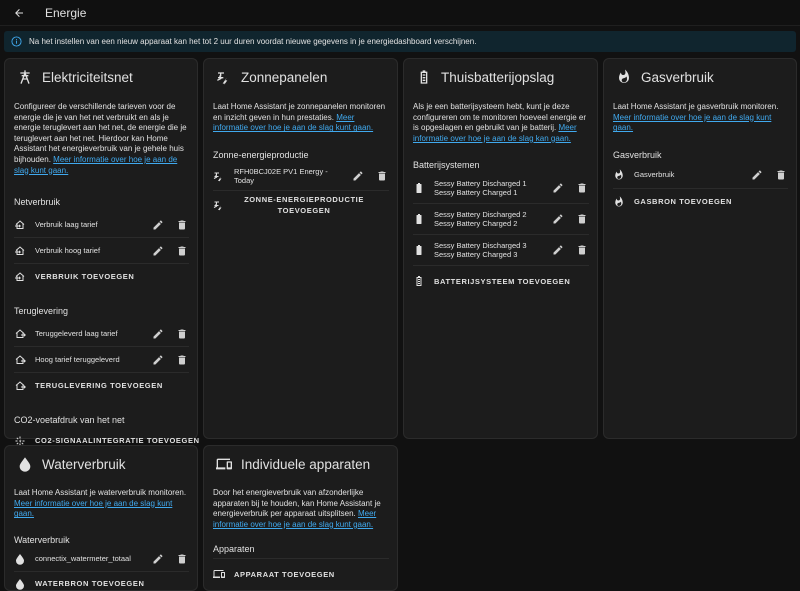  I want to click on grid-return-row: Hoog tarief teruggeleverd, so click(101, 360).